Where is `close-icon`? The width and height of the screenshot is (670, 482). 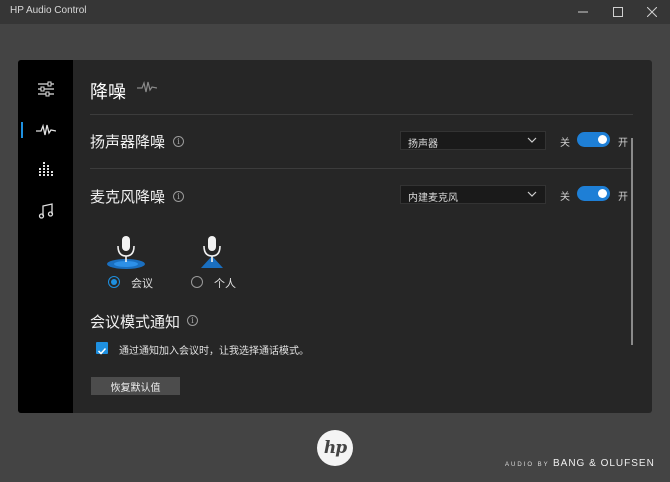 close-icon is located at coordinates (652, 12).